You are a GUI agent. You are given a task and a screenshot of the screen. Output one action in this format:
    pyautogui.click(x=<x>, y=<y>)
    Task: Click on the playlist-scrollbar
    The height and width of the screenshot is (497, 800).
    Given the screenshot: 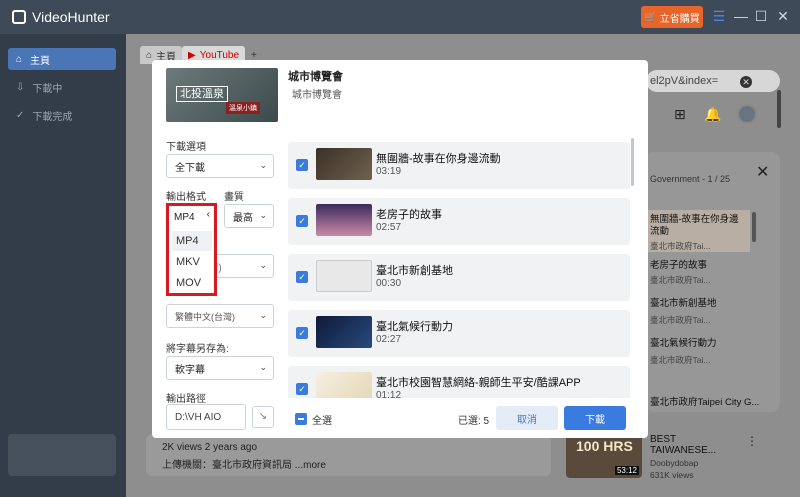 What is the action you would take?
    pyautogui.click(x=754, y=227)
    